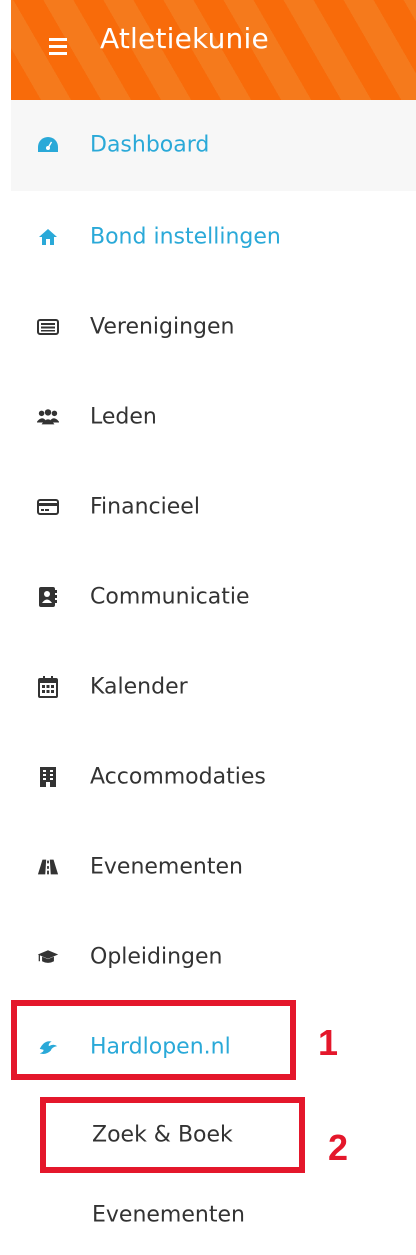  What do you see at coordinates (160, 1047) in the screenshot?
I see `sidebar-item-label: Hardlopen.nl` at bounding box center [160, 1047].